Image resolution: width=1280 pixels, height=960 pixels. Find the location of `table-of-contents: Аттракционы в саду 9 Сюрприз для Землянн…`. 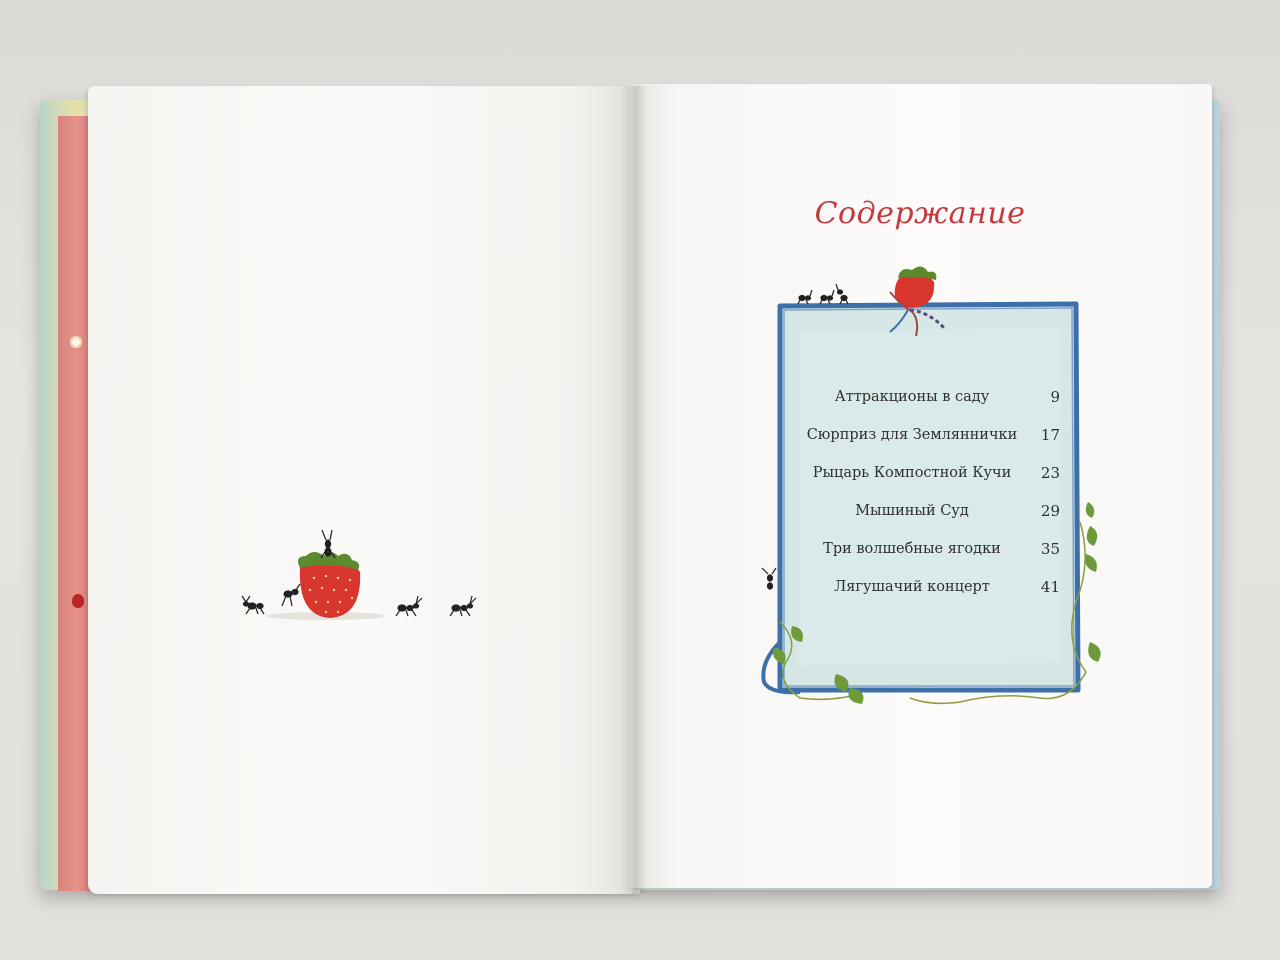

table-of-contents: Аттракционы в саду 9 Сюрприз для Землянн… is located at coordinates (930, 492).